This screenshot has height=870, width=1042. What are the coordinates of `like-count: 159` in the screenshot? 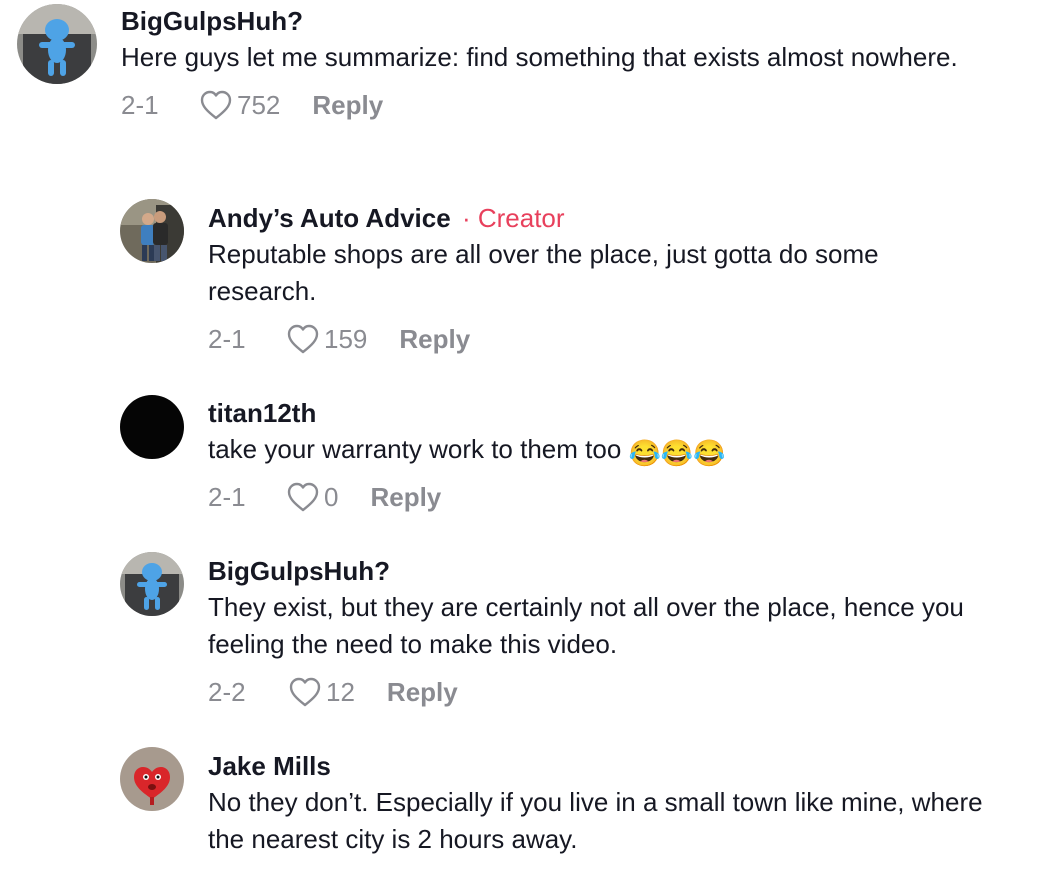 It's located at (346, 338).